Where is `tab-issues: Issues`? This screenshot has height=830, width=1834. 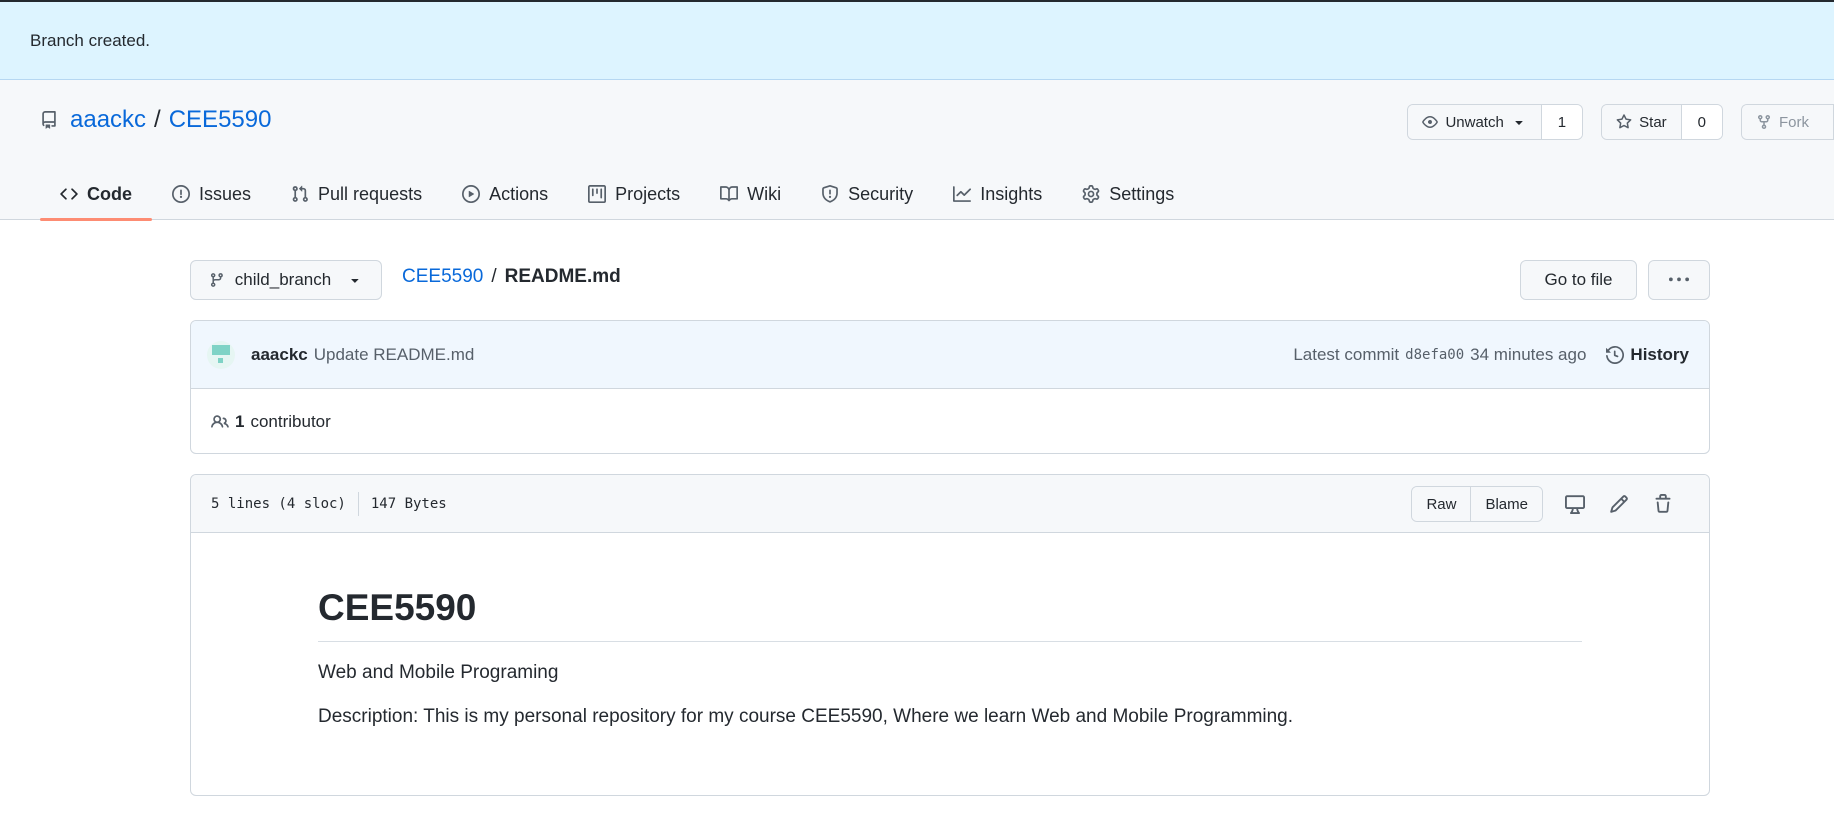
tab-issues: Issues is located at coordinates (211, 194).